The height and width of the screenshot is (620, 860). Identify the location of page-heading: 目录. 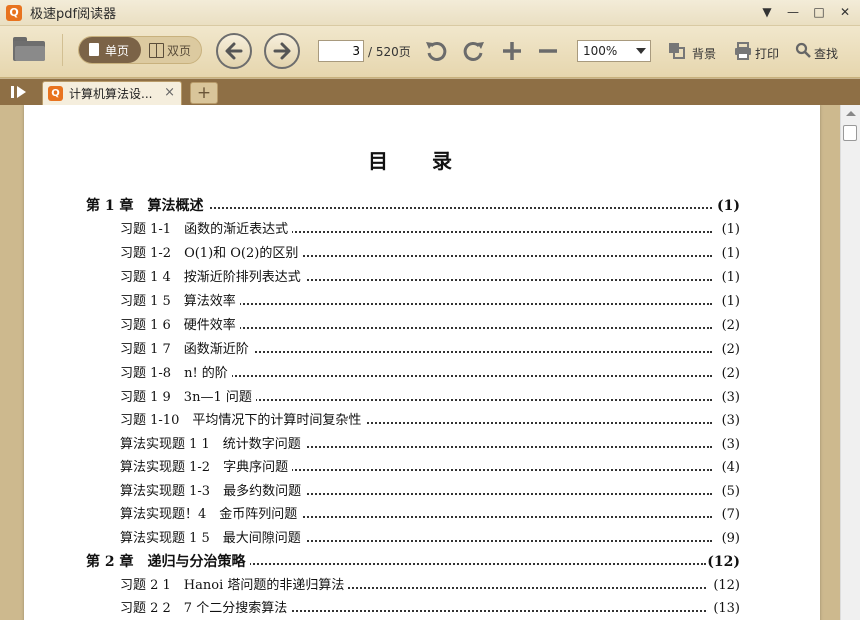
(432, 161).